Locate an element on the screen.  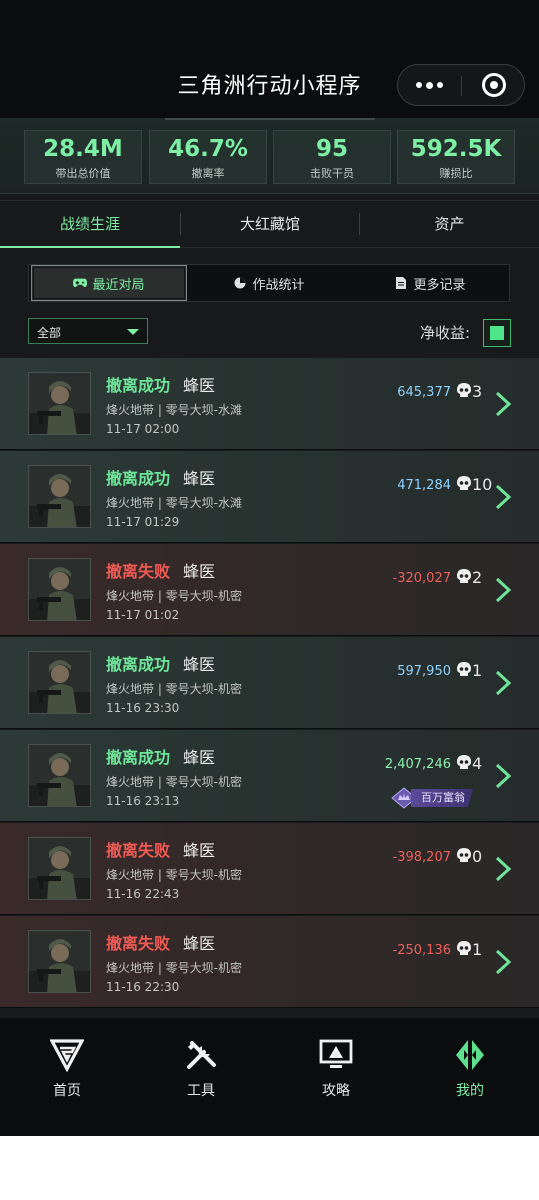
stat-kills: 95 击败干员 is located at coordinates (332, 157).